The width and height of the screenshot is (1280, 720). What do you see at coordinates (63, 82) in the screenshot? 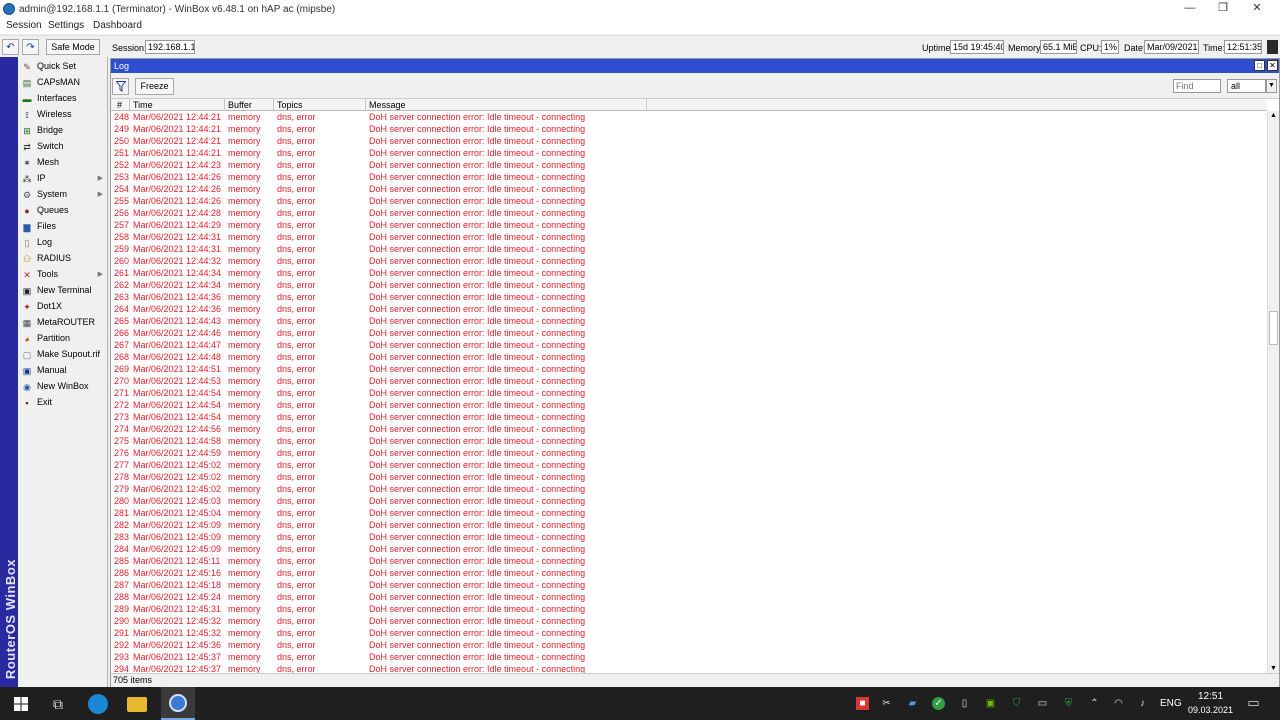
I see `sidebar-item-capsman: ▤ CAPsMAN` at bounding box center [63, 82].